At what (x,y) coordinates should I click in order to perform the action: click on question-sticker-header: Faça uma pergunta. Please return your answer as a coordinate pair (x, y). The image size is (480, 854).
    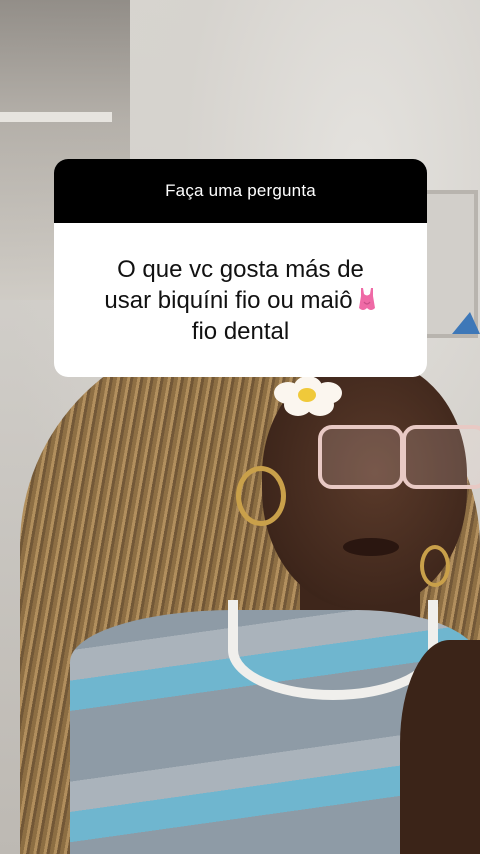
    Looking at the image, I should click on (240, 191).